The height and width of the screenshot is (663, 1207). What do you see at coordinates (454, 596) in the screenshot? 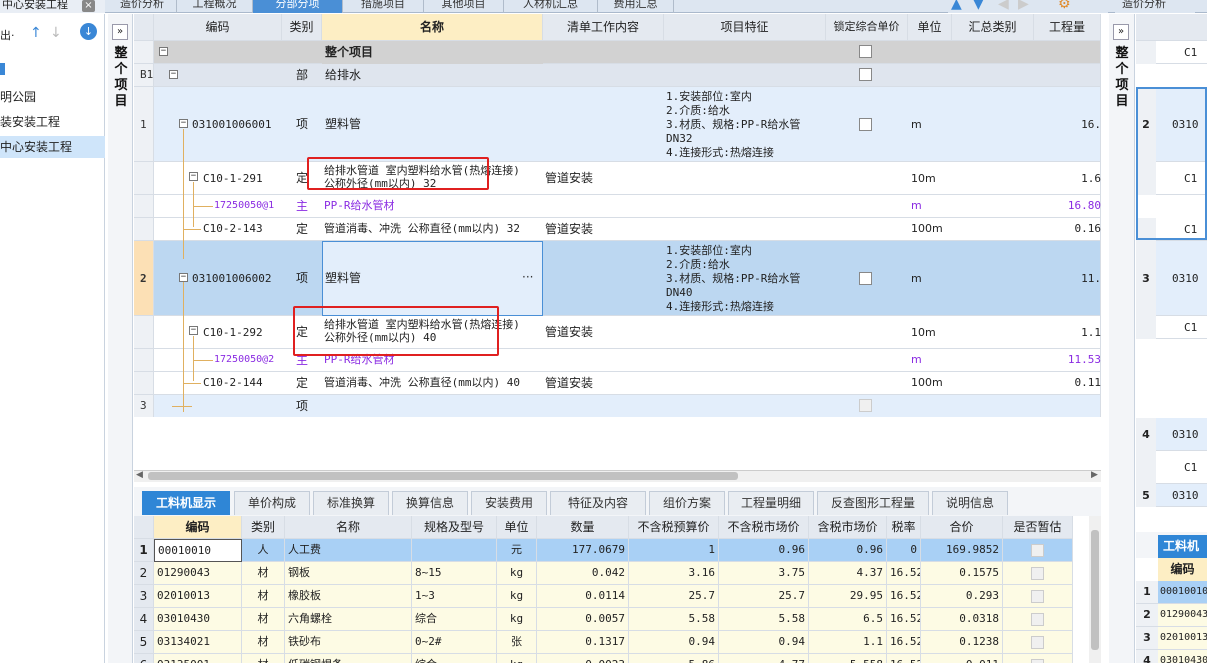
I see `cell-spec: 1~3` at bounding box center [454, 596].